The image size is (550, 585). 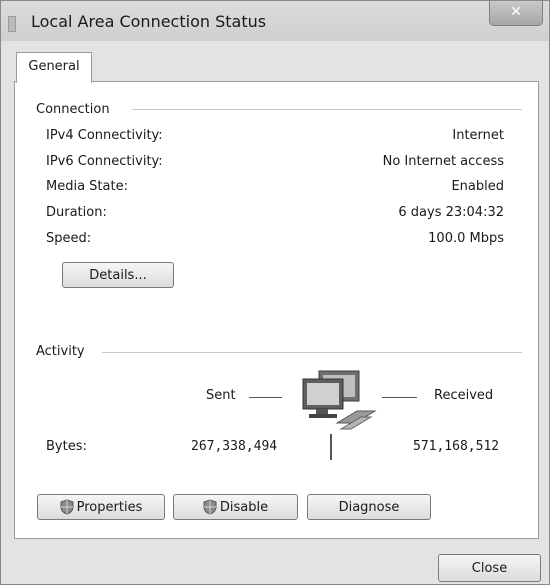 What do you see at coordinates (489, 568) in the screenshot?
I see `close-button: Close` at bounding box center [489, 568].